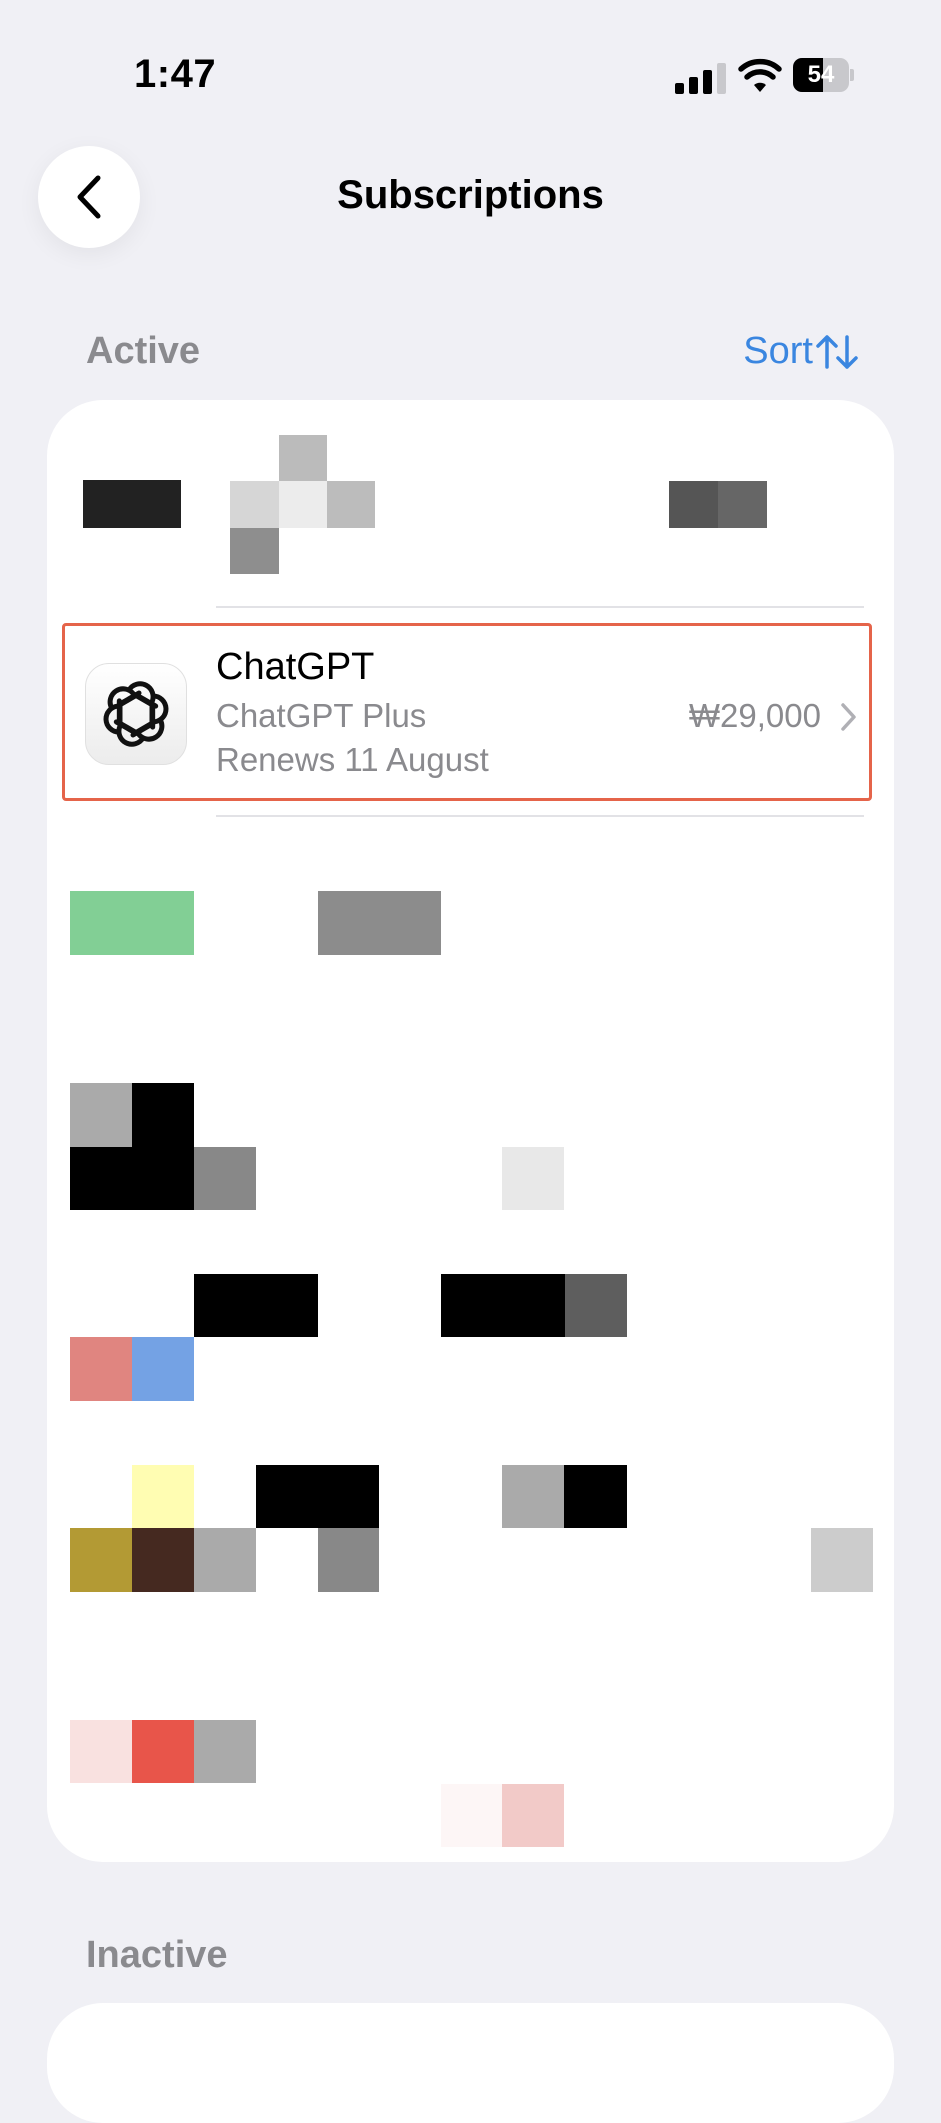 The image size is (941, 2123). I want to click on wifi-icon, so click(760, 76).